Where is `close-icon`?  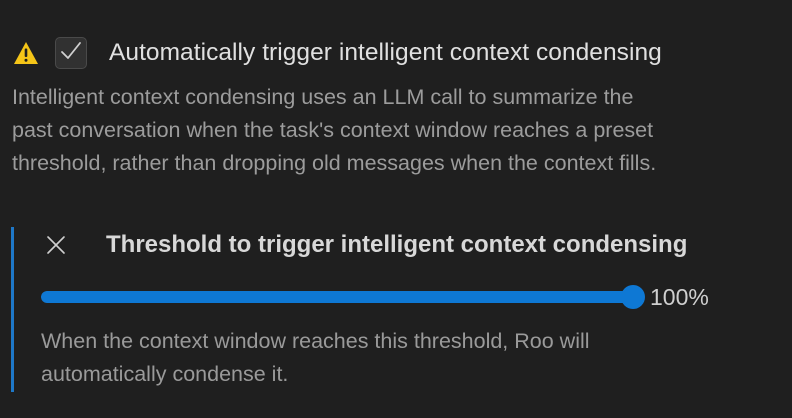
close-icon is located at coordinates (56, 245).